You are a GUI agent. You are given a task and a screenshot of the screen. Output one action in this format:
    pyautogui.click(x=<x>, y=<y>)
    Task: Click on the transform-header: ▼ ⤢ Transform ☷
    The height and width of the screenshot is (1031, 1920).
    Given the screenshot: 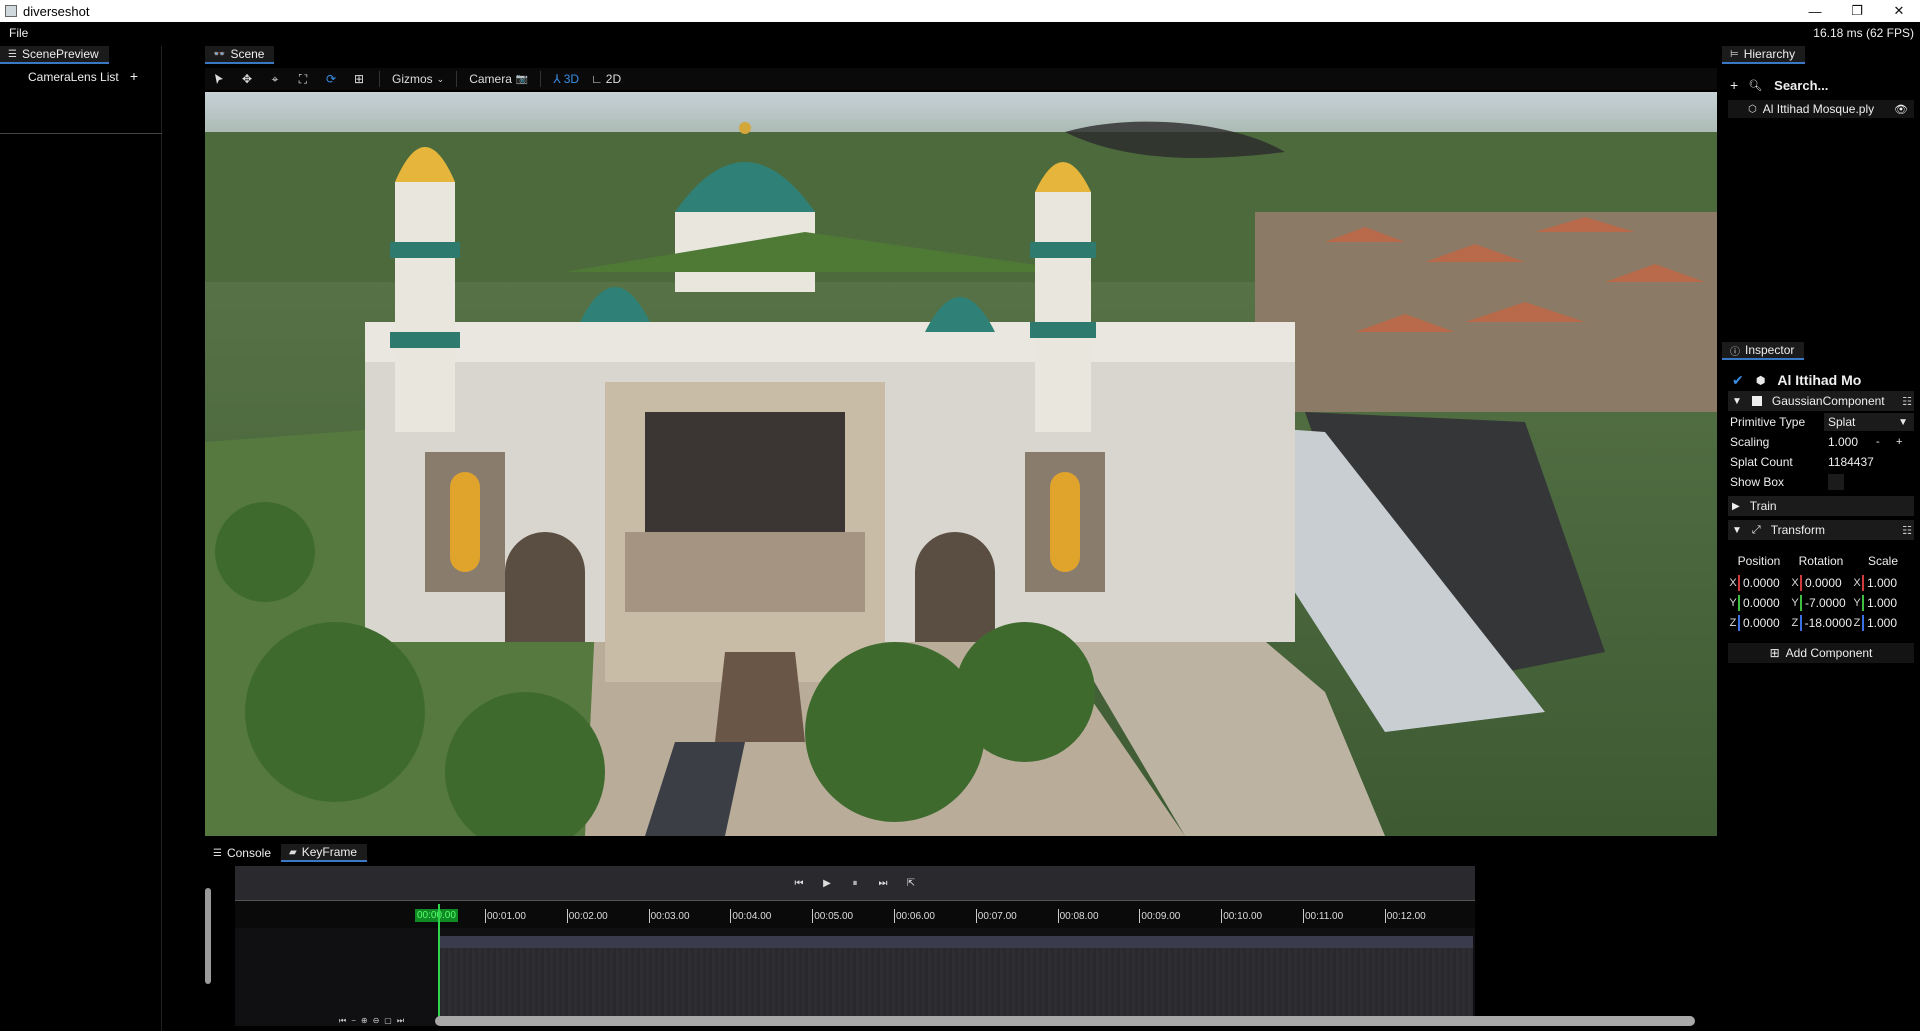 What is the action you would take?
    pyautogui.click(x=1821, y=530)
    